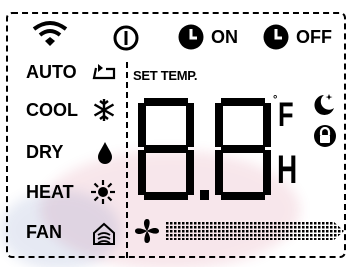 The width and height of the screenshot is (360, 267). Describe the element at coordinates (276, 37) in the screenshot. I see `timer-off-clock-icon` at that location.